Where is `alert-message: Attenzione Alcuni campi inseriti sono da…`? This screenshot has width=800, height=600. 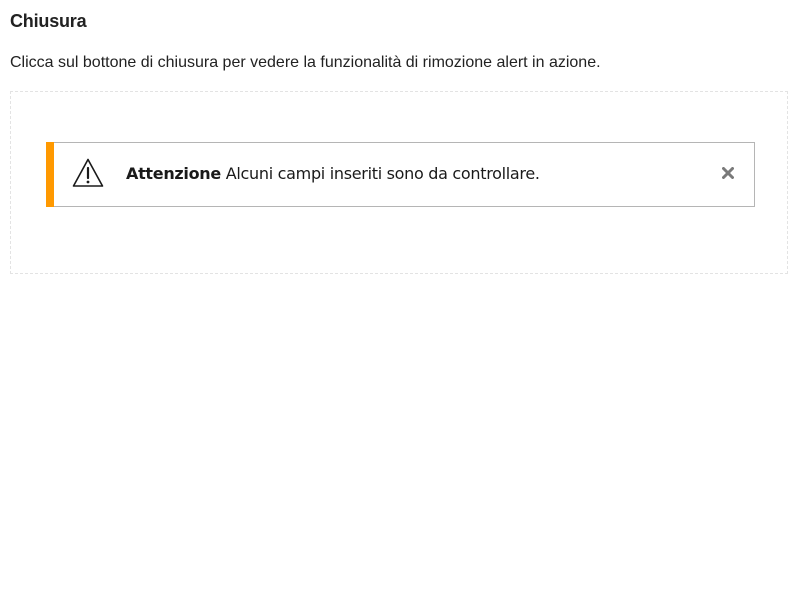
alert-message: Attenzione Alcuni campi inseriti sono da… is located at coordinates (333, 173).